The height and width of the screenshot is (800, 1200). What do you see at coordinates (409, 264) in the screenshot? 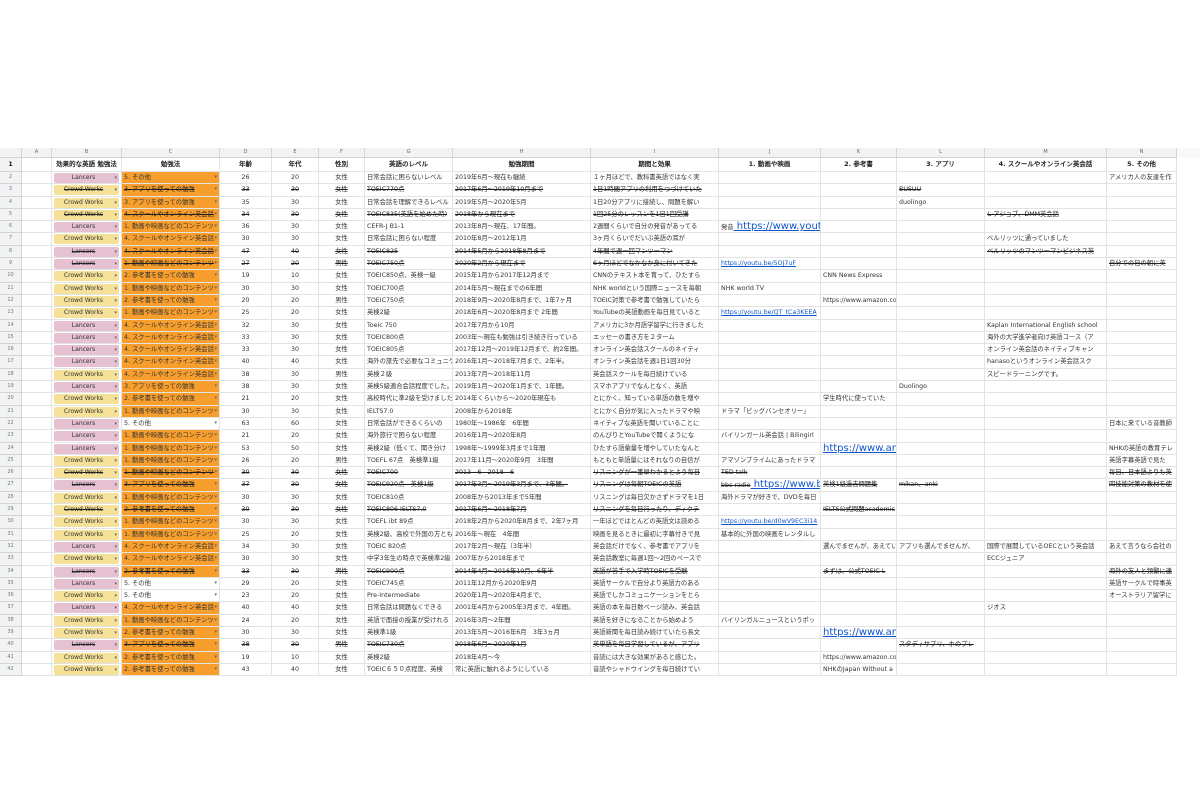
I see `cell-level: TOEIC750点` at bounding box center [409, 264].